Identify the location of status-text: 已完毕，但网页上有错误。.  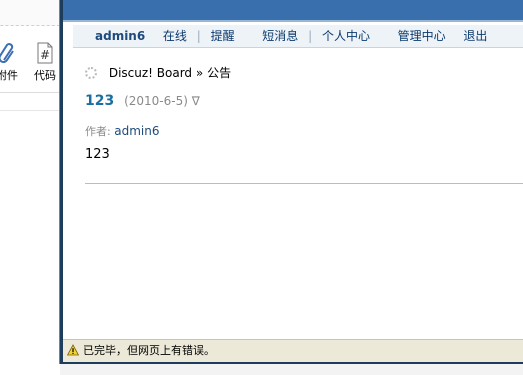
(149, 350).